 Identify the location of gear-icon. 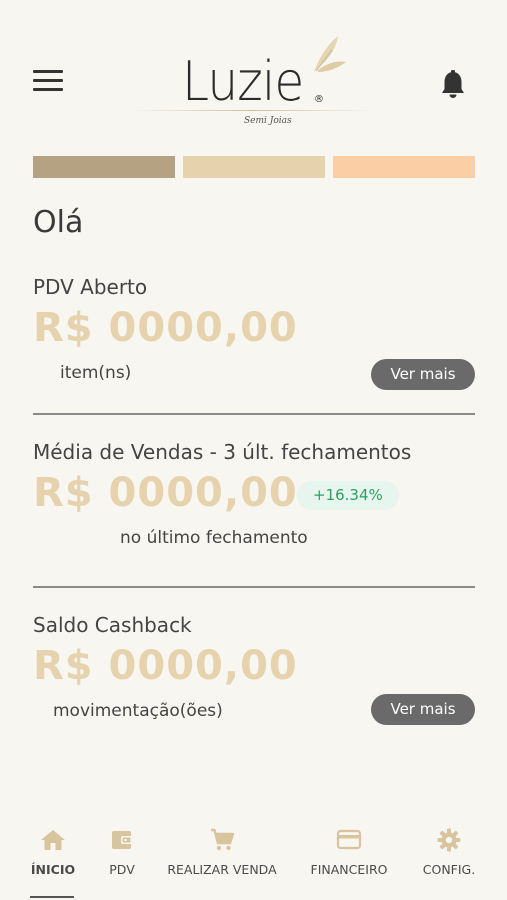
(449, 840).